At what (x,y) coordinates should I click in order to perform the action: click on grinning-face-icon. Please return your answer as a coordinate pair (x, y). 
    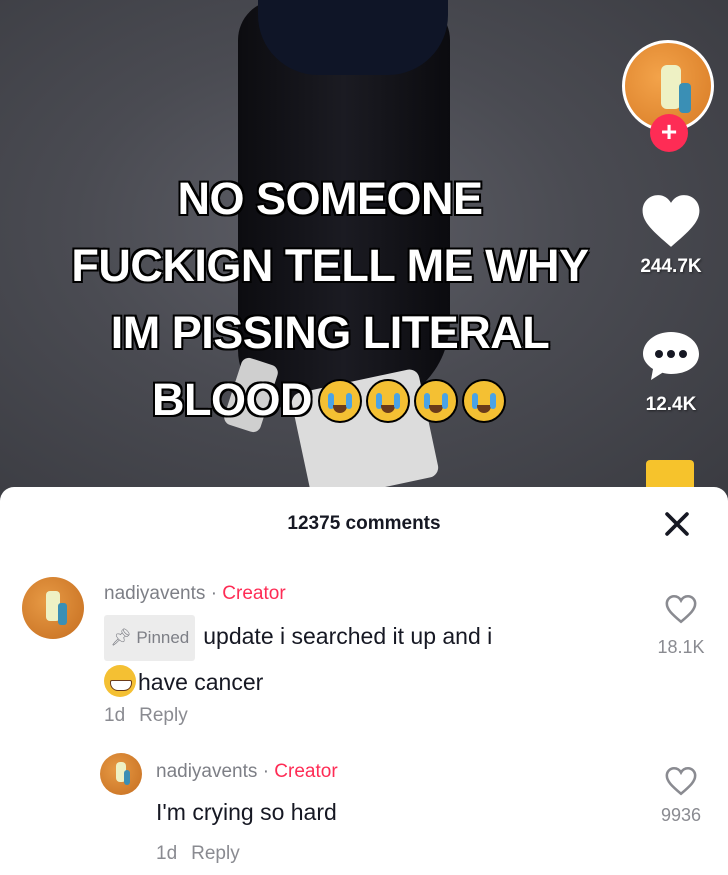
    Looking at the image, I should click on (120, 680).